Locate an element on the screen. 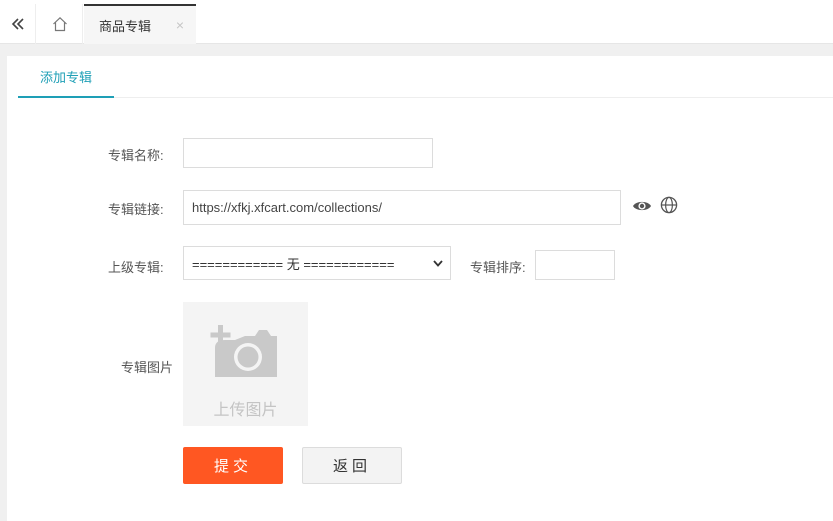 The height and width of the screenshot is (521, 833). eye-icon is located at coordinates (642, 206).